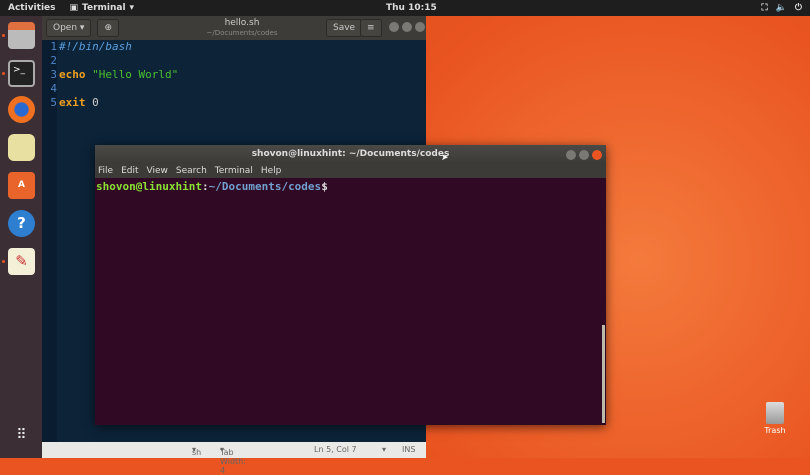 This screenshot has width=810, height=475. I want to click on tab-width-selector: Tab Width: 4 ▾, so click(233, 460).